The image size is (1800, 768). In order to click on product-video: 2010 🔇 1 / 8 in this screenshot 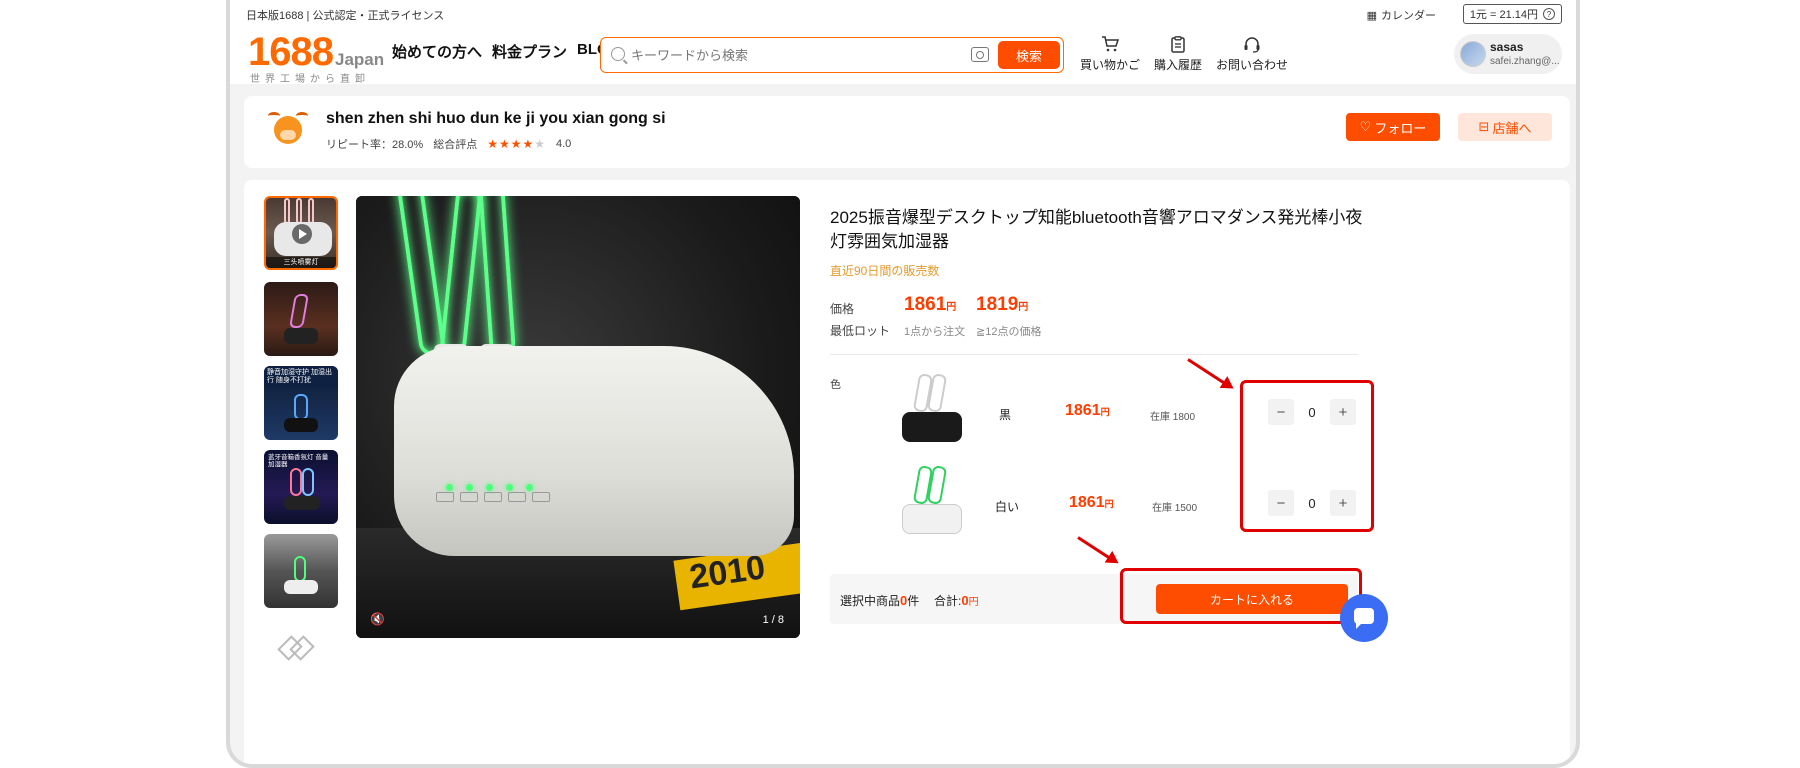, I will do `click(578, 417)`.